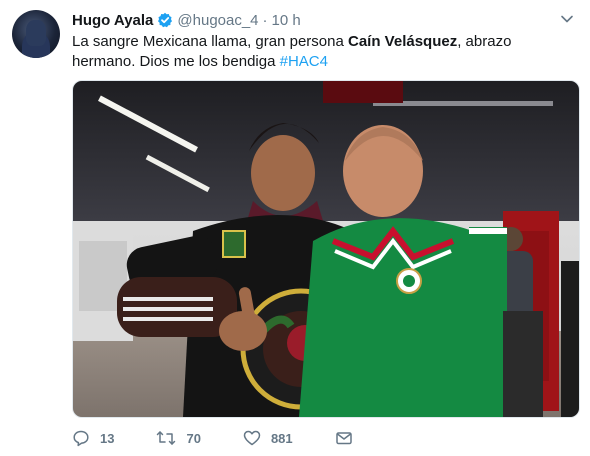 Image resolution: width=590 pixels, height=456 pixels. What do you see at coordinates (304, 61) in the screenshot?
I see `hashtag-link: #HAC4` at bounding box center [304, 61].